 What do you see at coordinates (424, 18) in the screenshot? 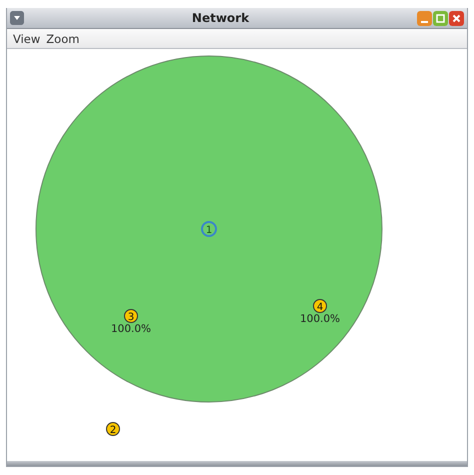
I see `minimize-button` at bounding box center [424, 18].